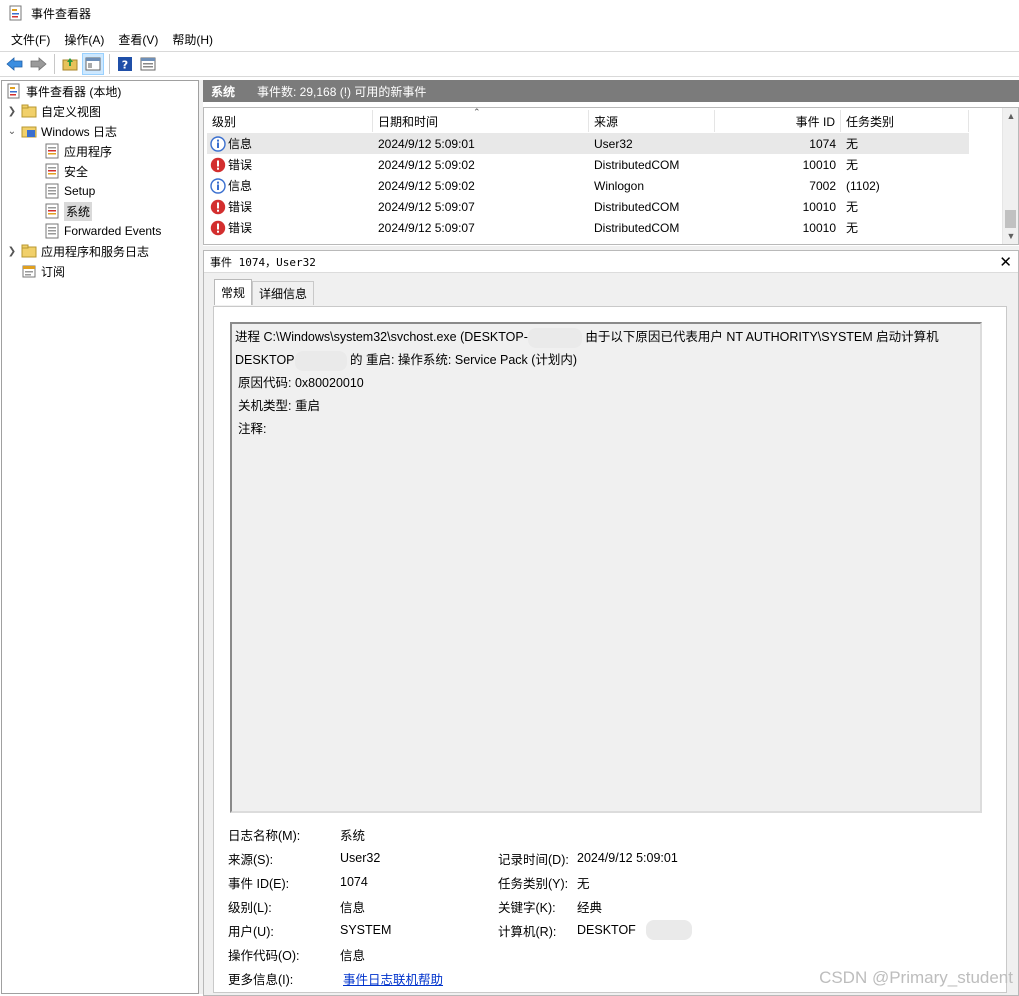 The image size is (1019, 996). What do you see at coordinates (30, 39) in the screenshot?
I see `menu-file: 文件(F)` at bounding box center [30, 39].